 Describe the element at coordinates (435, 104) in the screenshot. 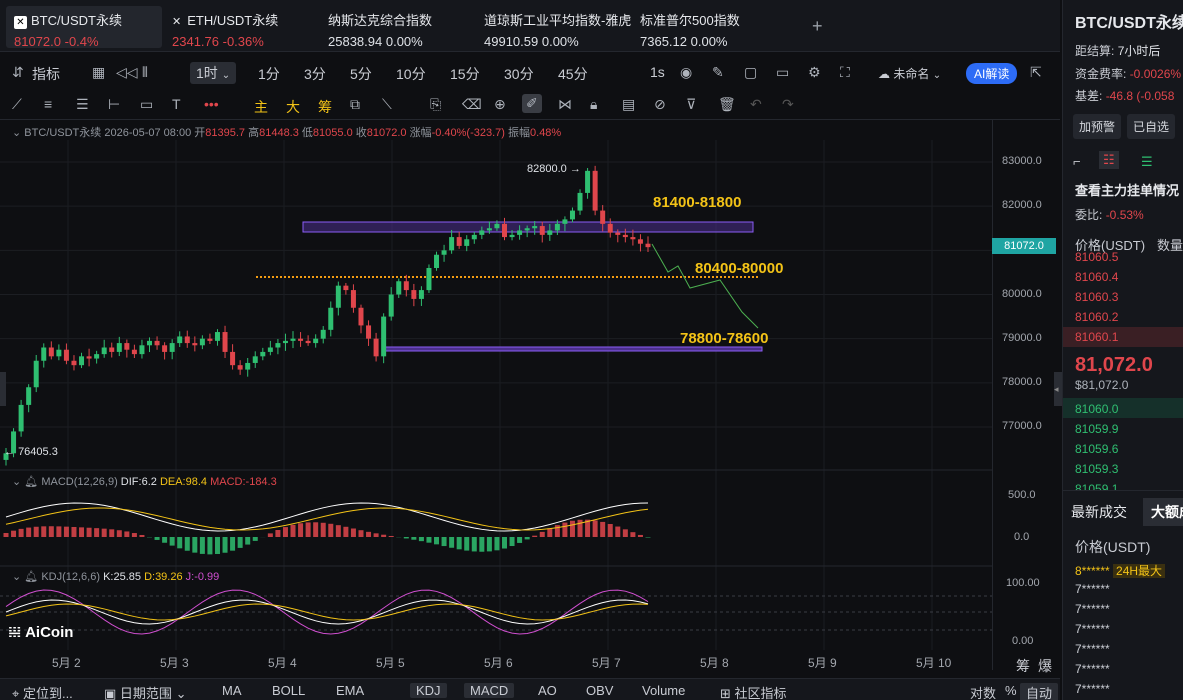

I see `copy-icon: ⎘` at that location.